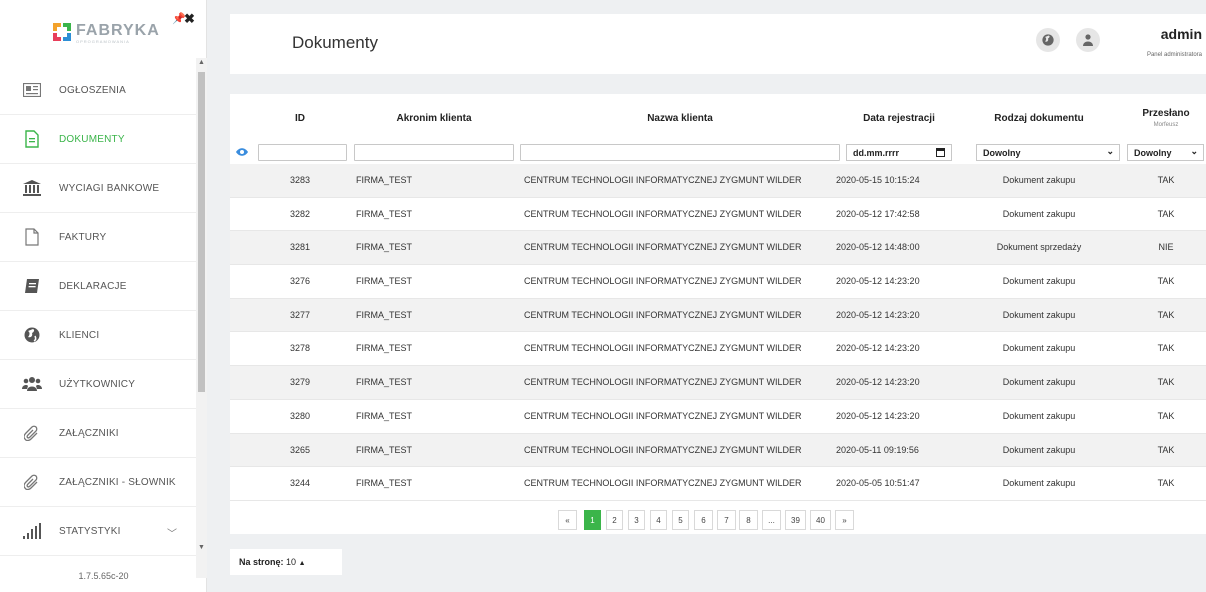 The width and height of the screenshot is (1206, 592). Describe the element at coordinates (680, 118) in the screenshot. I see `column-header-client: Nazwa klienta` at that location.